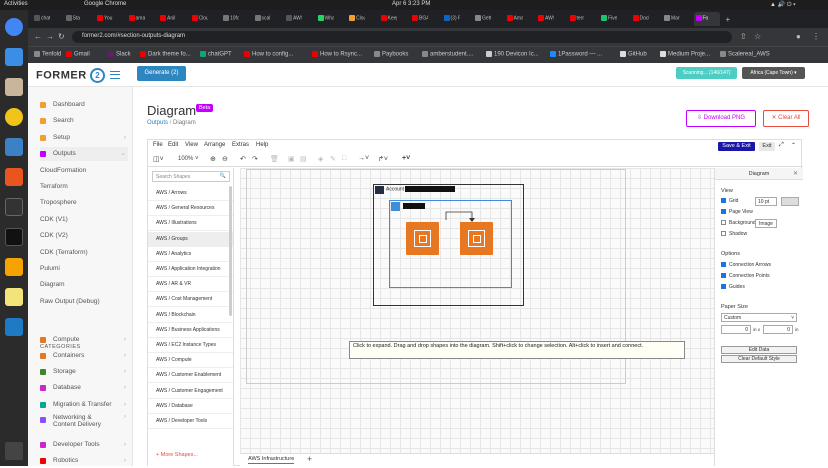 This screenshot has height=468, width=828. What do you see at coordinates (84, 171) in the screenshot?
I see `sidebar-item-cloudformation: CloudFormation` at bounding box center [84, 171].